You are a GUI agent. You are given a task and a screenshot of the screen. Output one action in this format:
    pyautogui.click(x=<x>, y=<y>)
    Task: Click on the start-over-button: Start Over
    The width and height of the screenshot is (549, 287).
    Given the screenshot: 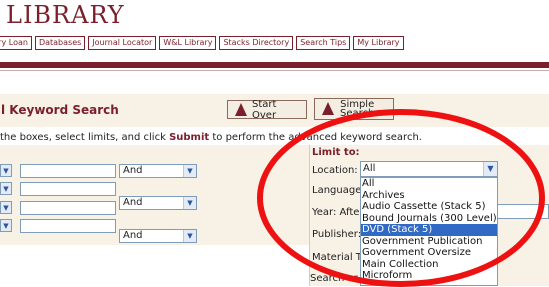 What is the action you would take?
    pyautogui.click(x=267, y=109)
    